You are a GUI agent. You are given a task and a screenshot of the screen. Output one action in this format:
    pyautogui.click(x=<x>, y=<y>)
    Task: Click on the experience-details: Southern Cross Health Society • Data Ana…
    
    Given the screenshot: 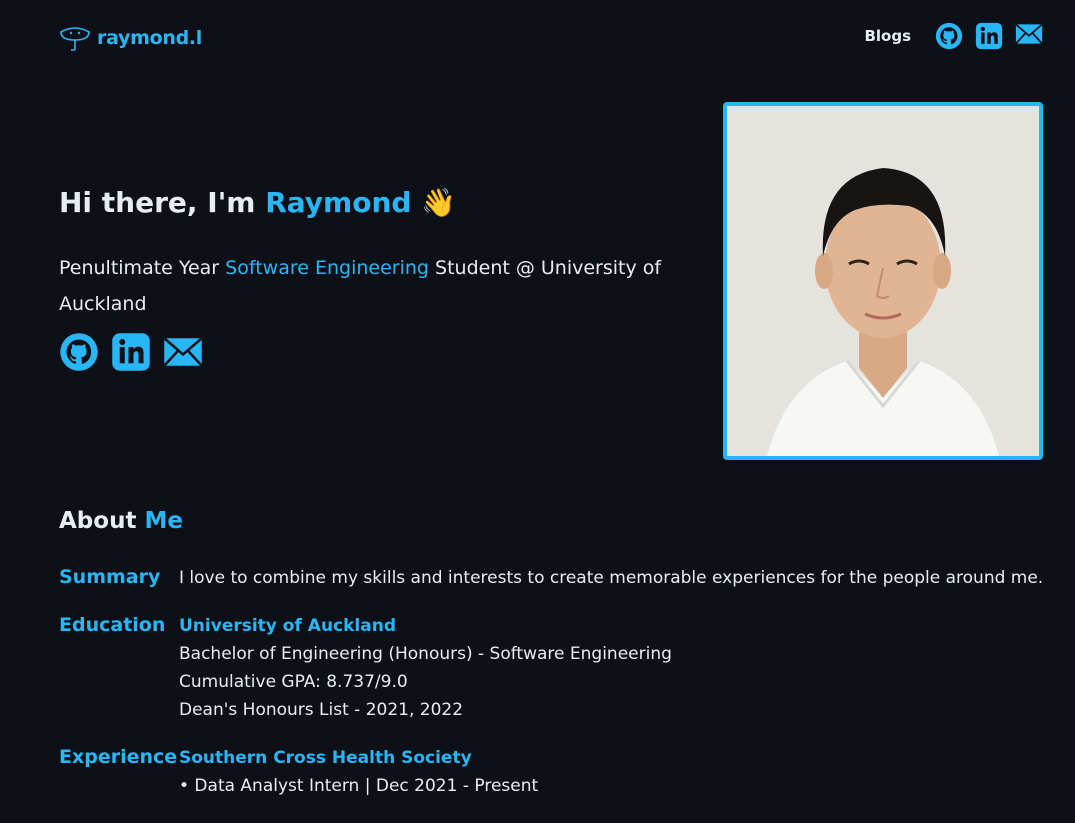 What is the action you would take?
    pyautogui.click(x=609, y=772)
    